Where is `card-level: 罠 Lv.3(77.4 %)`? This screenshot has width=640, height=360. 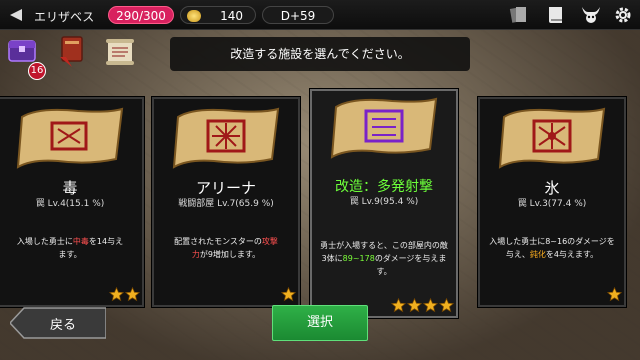 card-level: 罠 Lv.3(77.4 %) is located at coordinates (552, 204).